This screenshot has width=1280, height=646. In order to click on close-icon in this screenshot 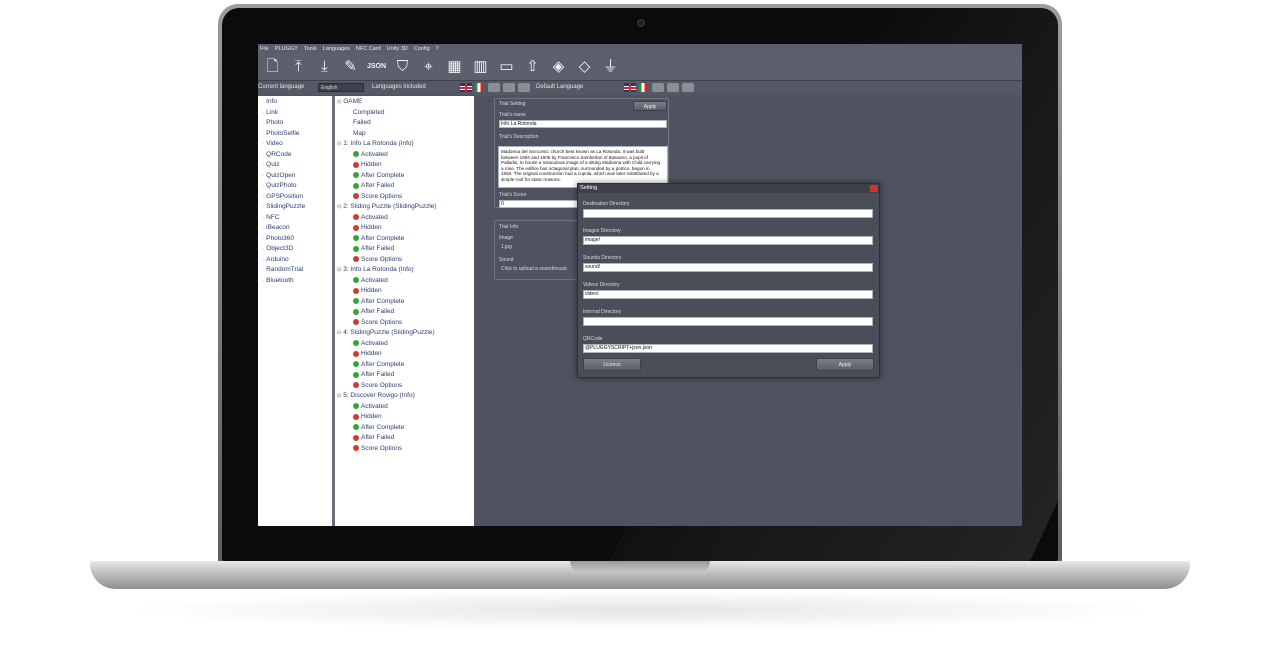, I will do `click(874, 188)`.